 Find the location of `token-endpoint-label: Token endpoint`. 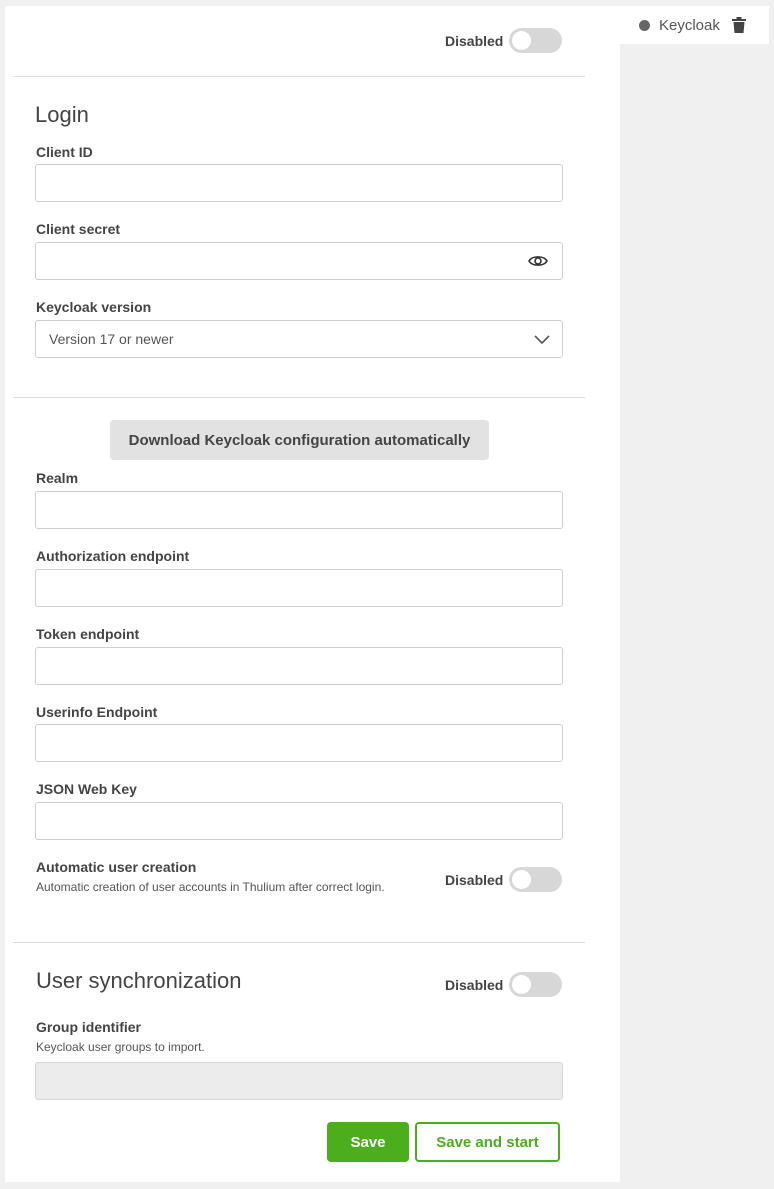

token-endpoint-label: Token endpoint is located at coordinates (88, 634).